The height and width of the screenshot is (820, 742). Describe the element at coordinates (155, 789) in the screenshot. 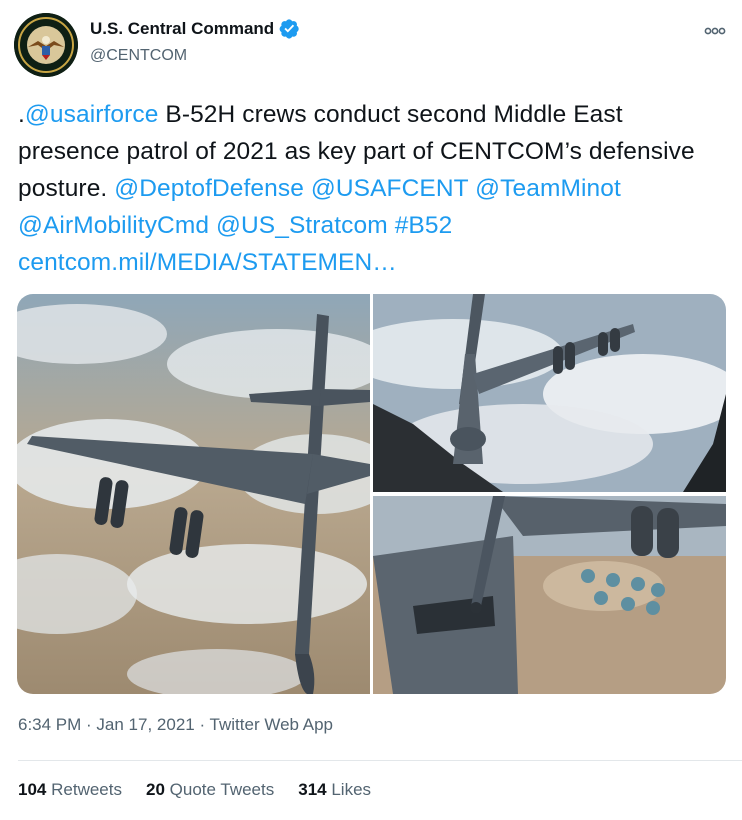

I see `quote-tweets-count: 20` at that location.